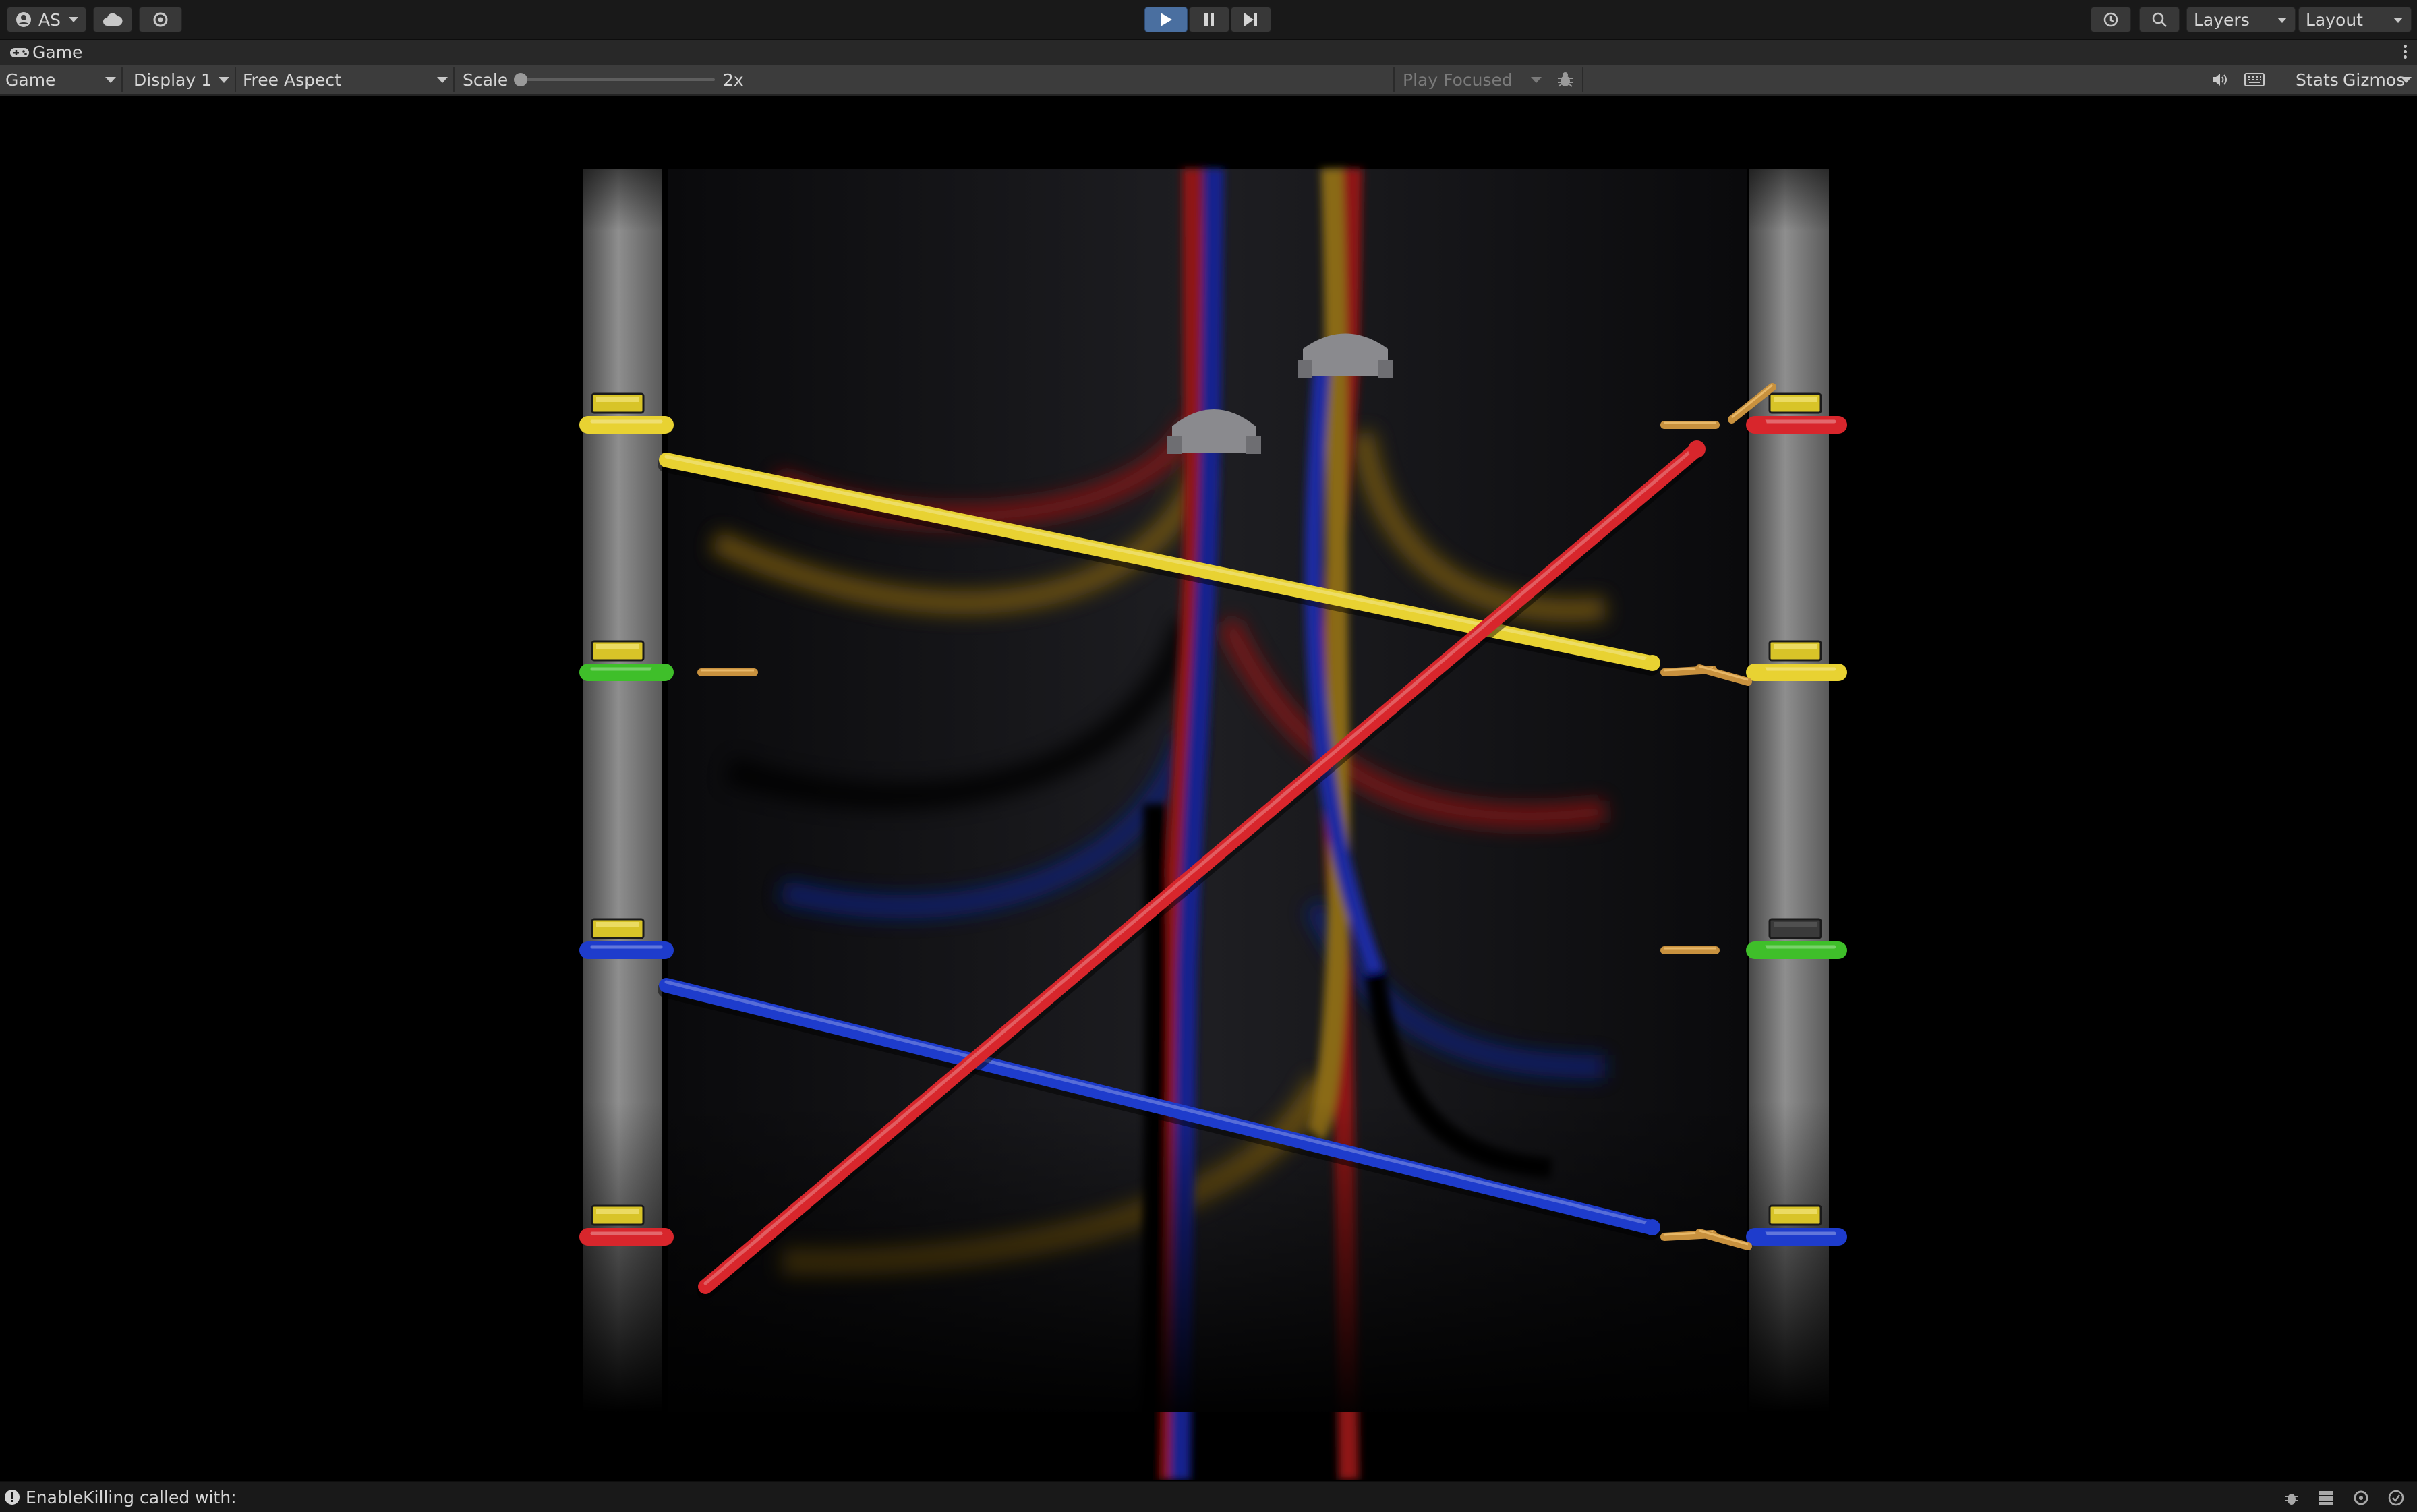 Image resolution: width=2417 pixels, height=1512 pixels. I want to click on play-mode-label: Play Focused, so click(1458, 79).